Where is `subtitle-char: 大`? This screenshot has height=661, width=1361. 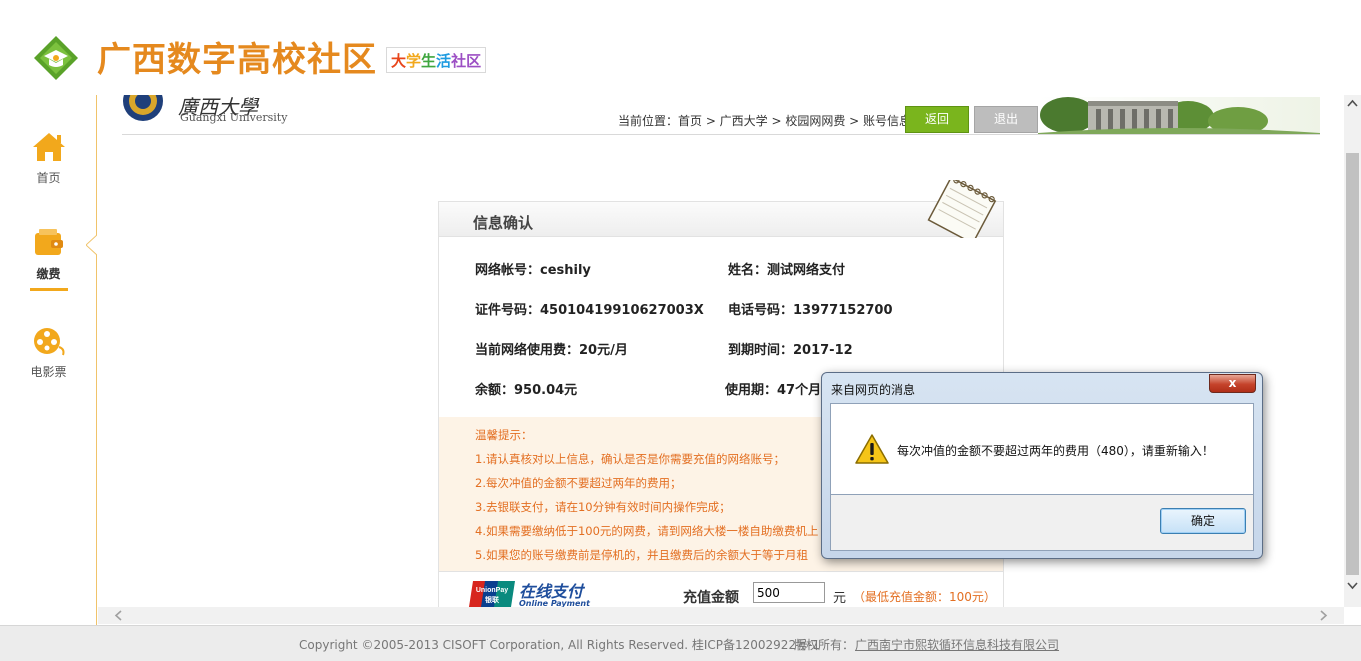 subtitle-char: 大 is located at coordinates (399, 61).